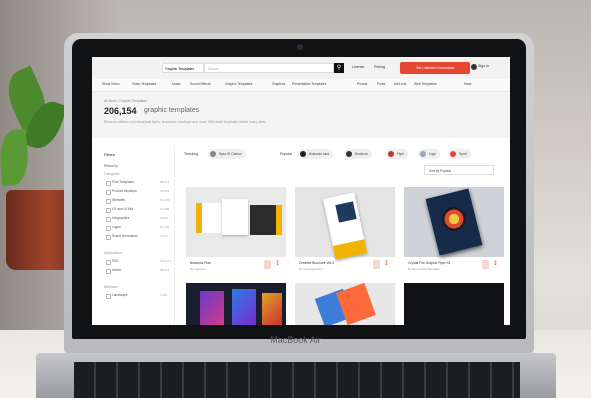  What do you see at coordinates (319, 154) in the screenshot?
I see `pill-label: Business card` at bounding box center [319, 154].